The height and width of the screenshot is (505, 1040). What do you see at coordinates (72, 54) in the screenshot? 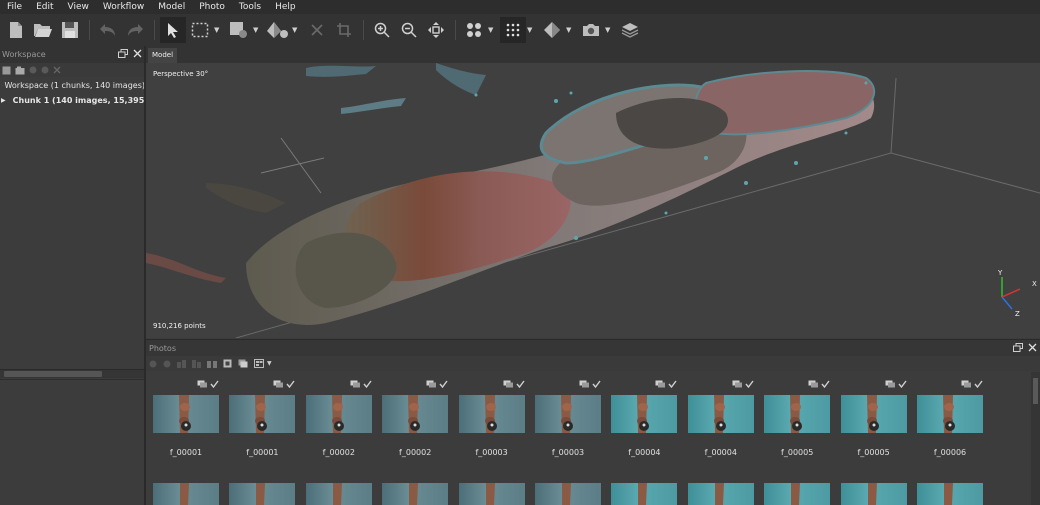
I see `workspace-pane-header: Workspace` at bounding box center [72, 54].